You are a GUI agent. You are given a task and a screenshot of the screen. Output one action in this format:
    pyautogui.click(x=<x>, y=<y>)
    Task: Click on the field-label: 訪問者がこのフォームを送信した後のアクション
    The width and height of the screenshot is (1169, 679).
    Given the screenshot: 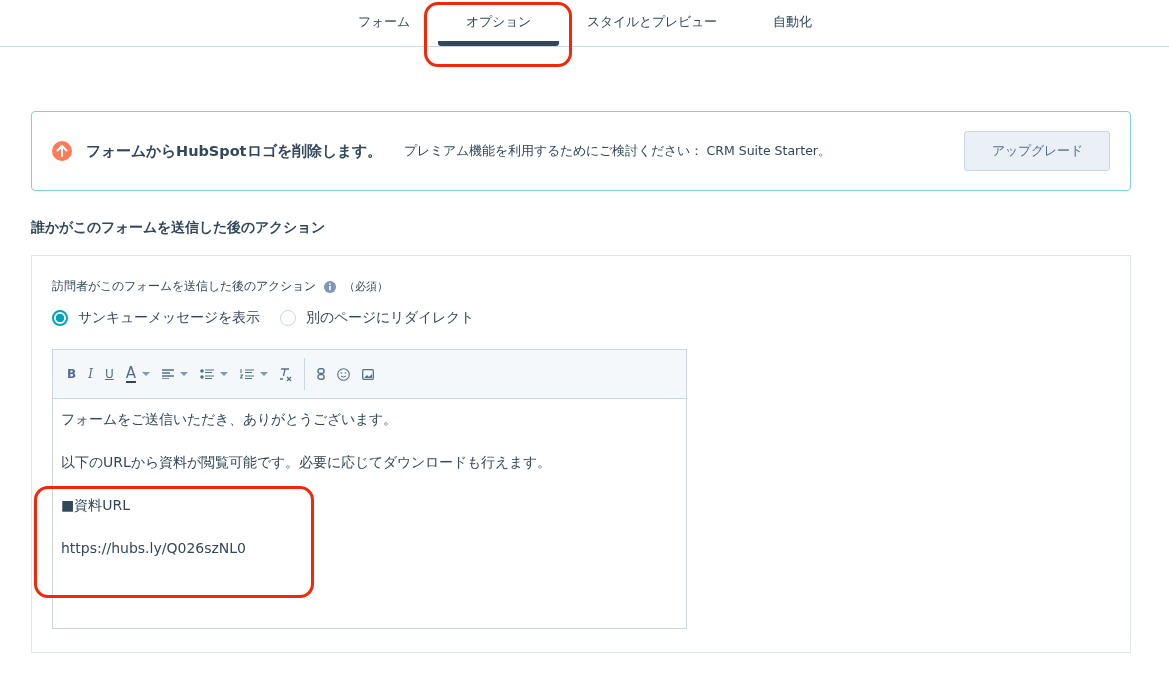 What is the action you would take?
    pyautogui.click(x=184, y=286)
    